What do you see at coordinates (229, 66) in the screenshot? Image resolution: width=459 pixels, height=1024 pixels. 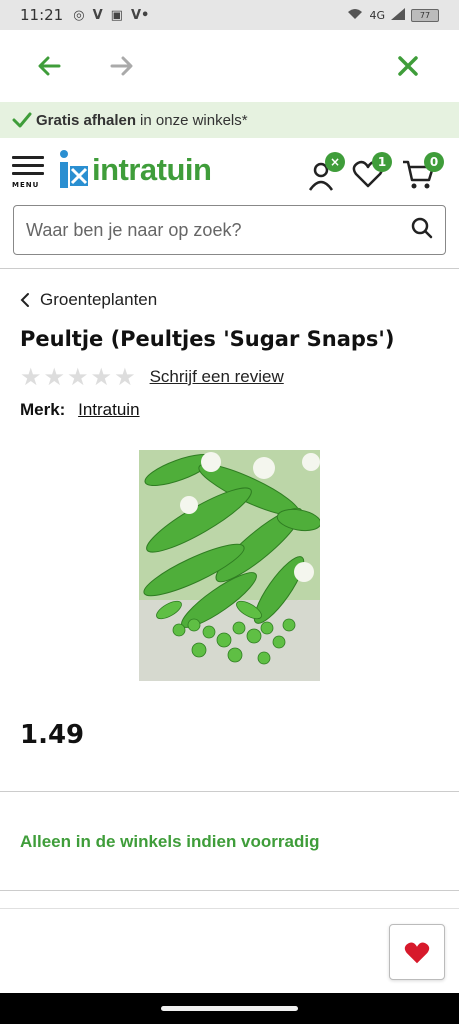 I see `browser-nav-bar` at bounding box center [229, 66].